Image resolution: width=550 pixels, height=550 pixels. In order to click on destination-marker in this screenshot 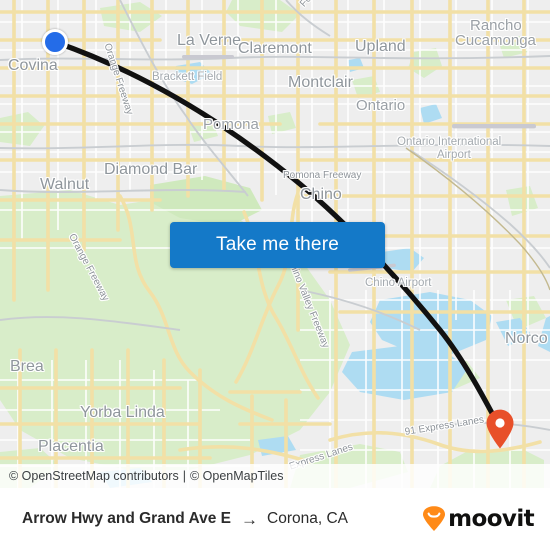, I will do `click(500, 429)`.